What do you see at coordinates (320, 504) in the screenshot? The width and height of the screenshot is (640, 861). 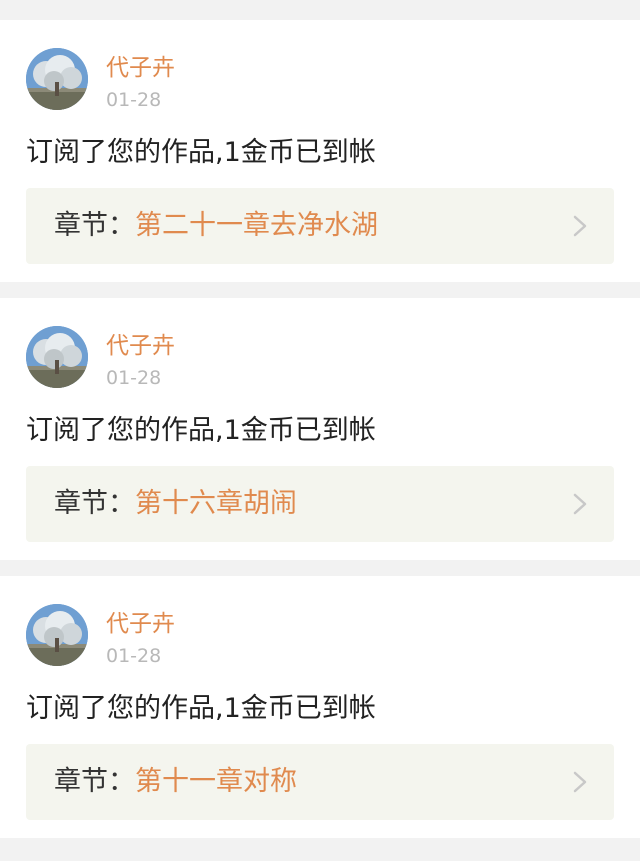 I see `chapter-link: 章节：第十六章胡闹` at bounding box center [320, 504].